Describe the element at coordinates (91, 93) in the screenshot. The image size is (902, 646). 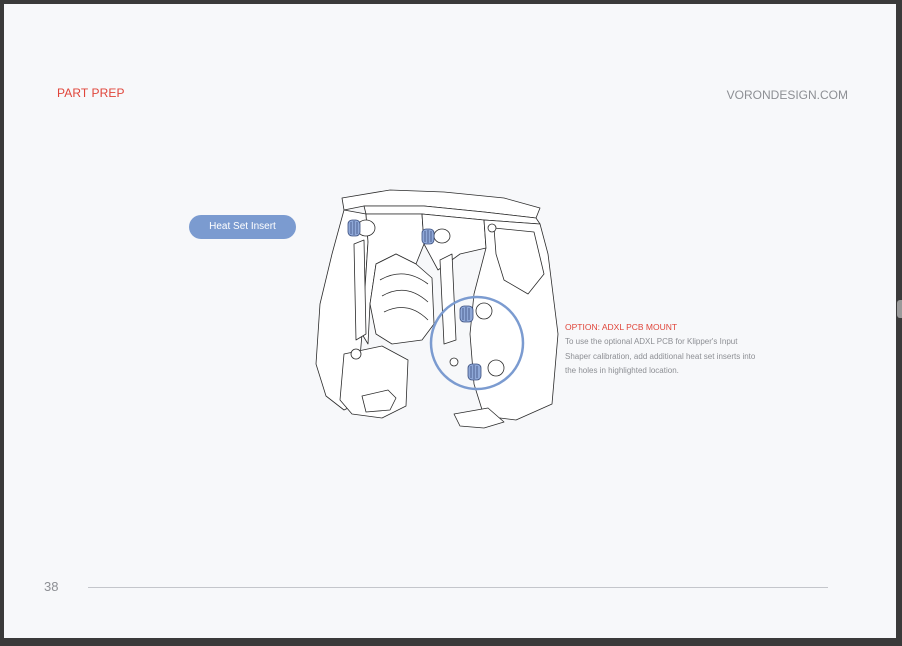
I see `section-title: PART PREP` at that location.